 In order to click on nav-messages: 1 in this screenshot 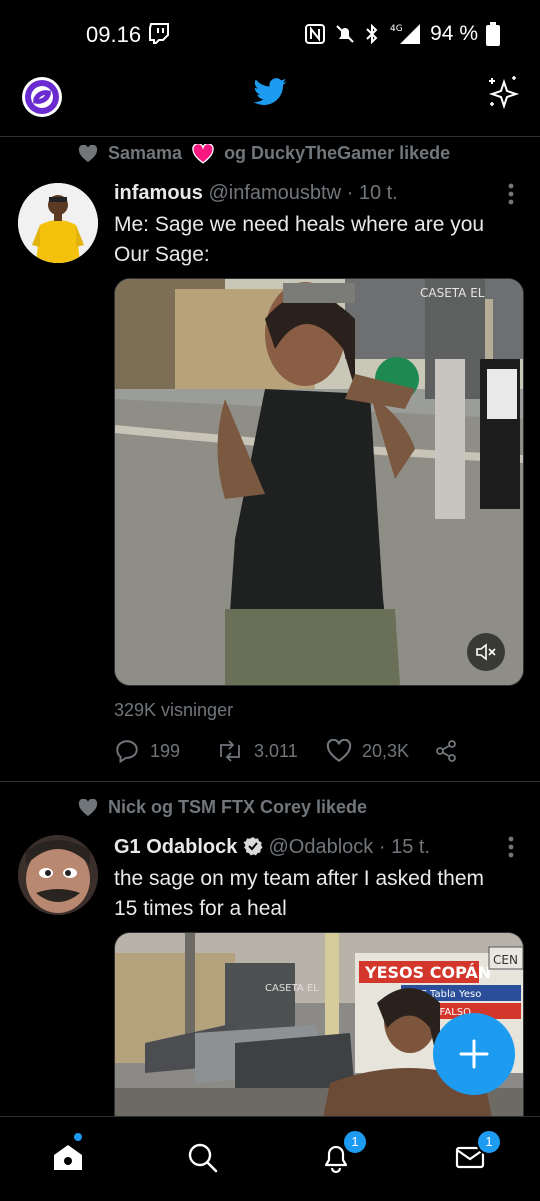, I will do `click(477, 1152)`.